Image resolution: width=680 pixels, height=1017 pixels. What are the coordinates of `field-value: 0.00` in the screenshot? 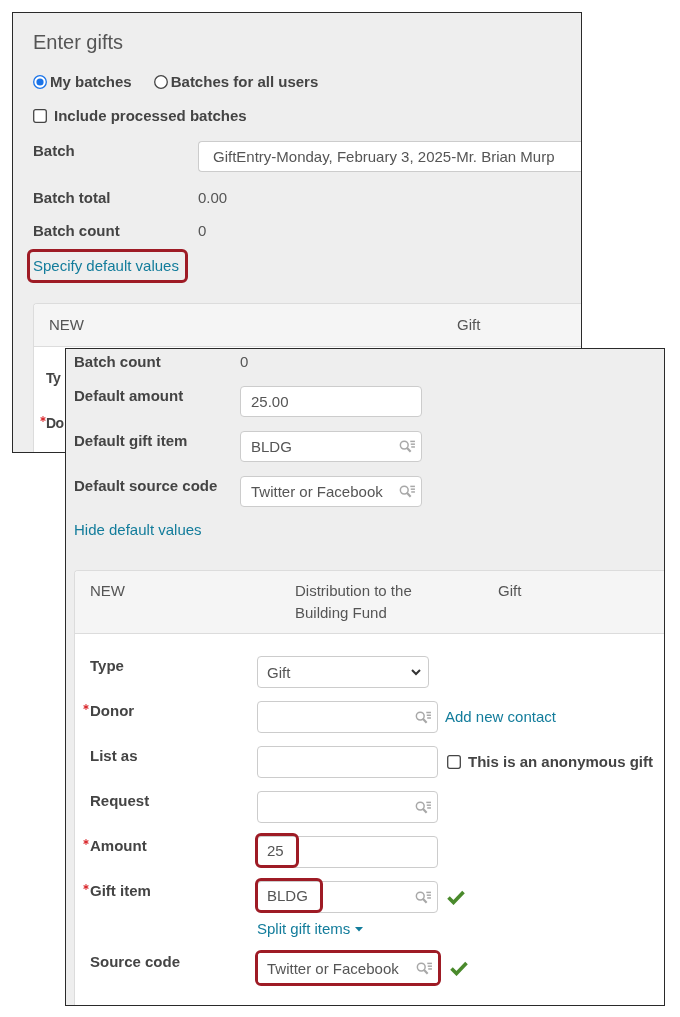 It's located at (213, 198).